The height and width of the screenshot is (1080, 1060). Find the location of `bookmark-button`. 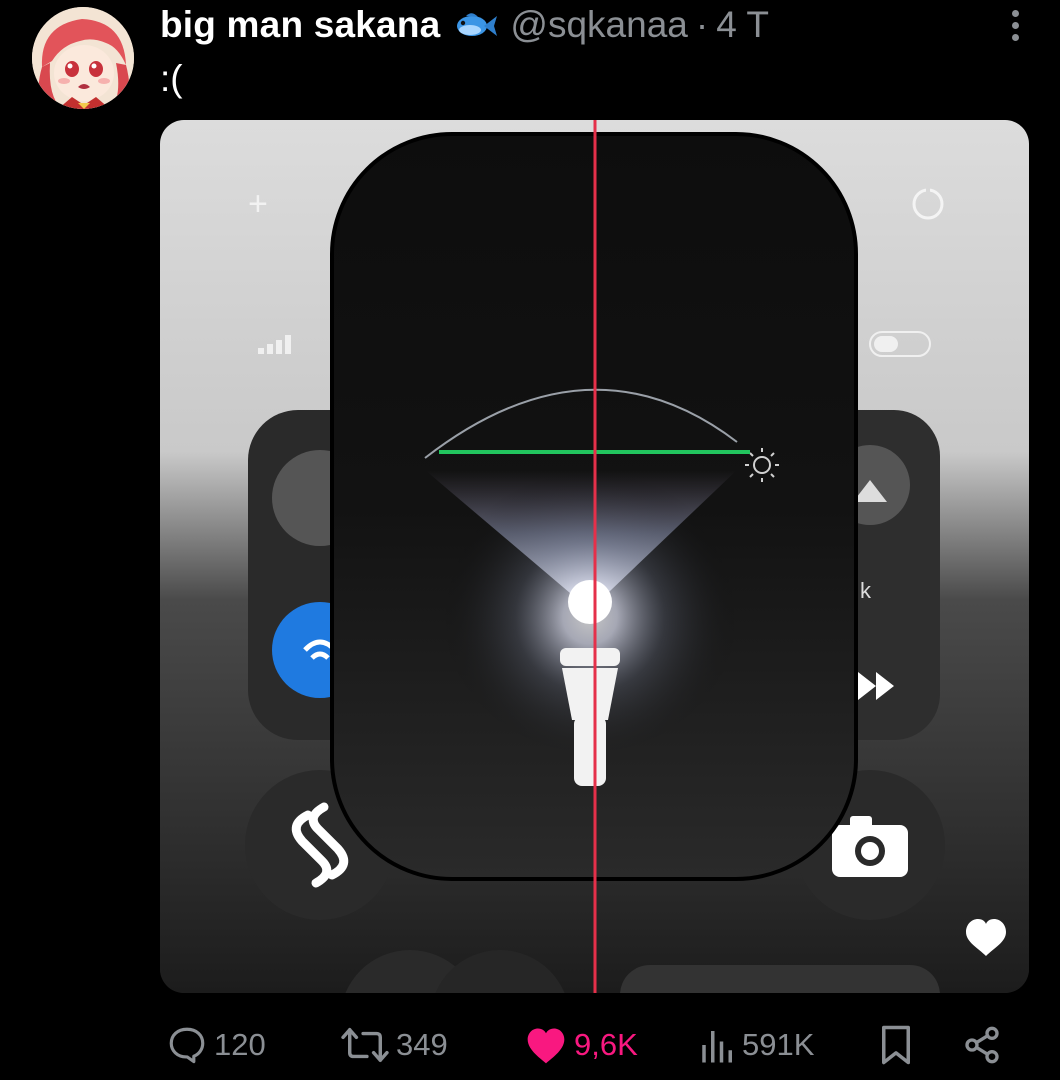

bookmark-button is located at coordinates (896, 1045).